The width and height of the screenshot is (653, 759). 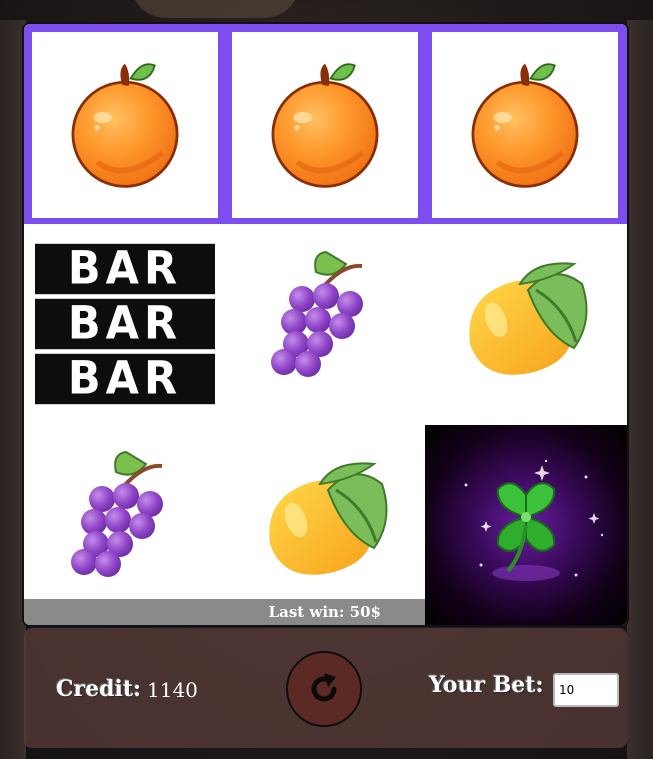 What do you see at coordinates (99, 689) in the screenshot?
I see `credit-label: Credit:` at bounding box center [99, 689].